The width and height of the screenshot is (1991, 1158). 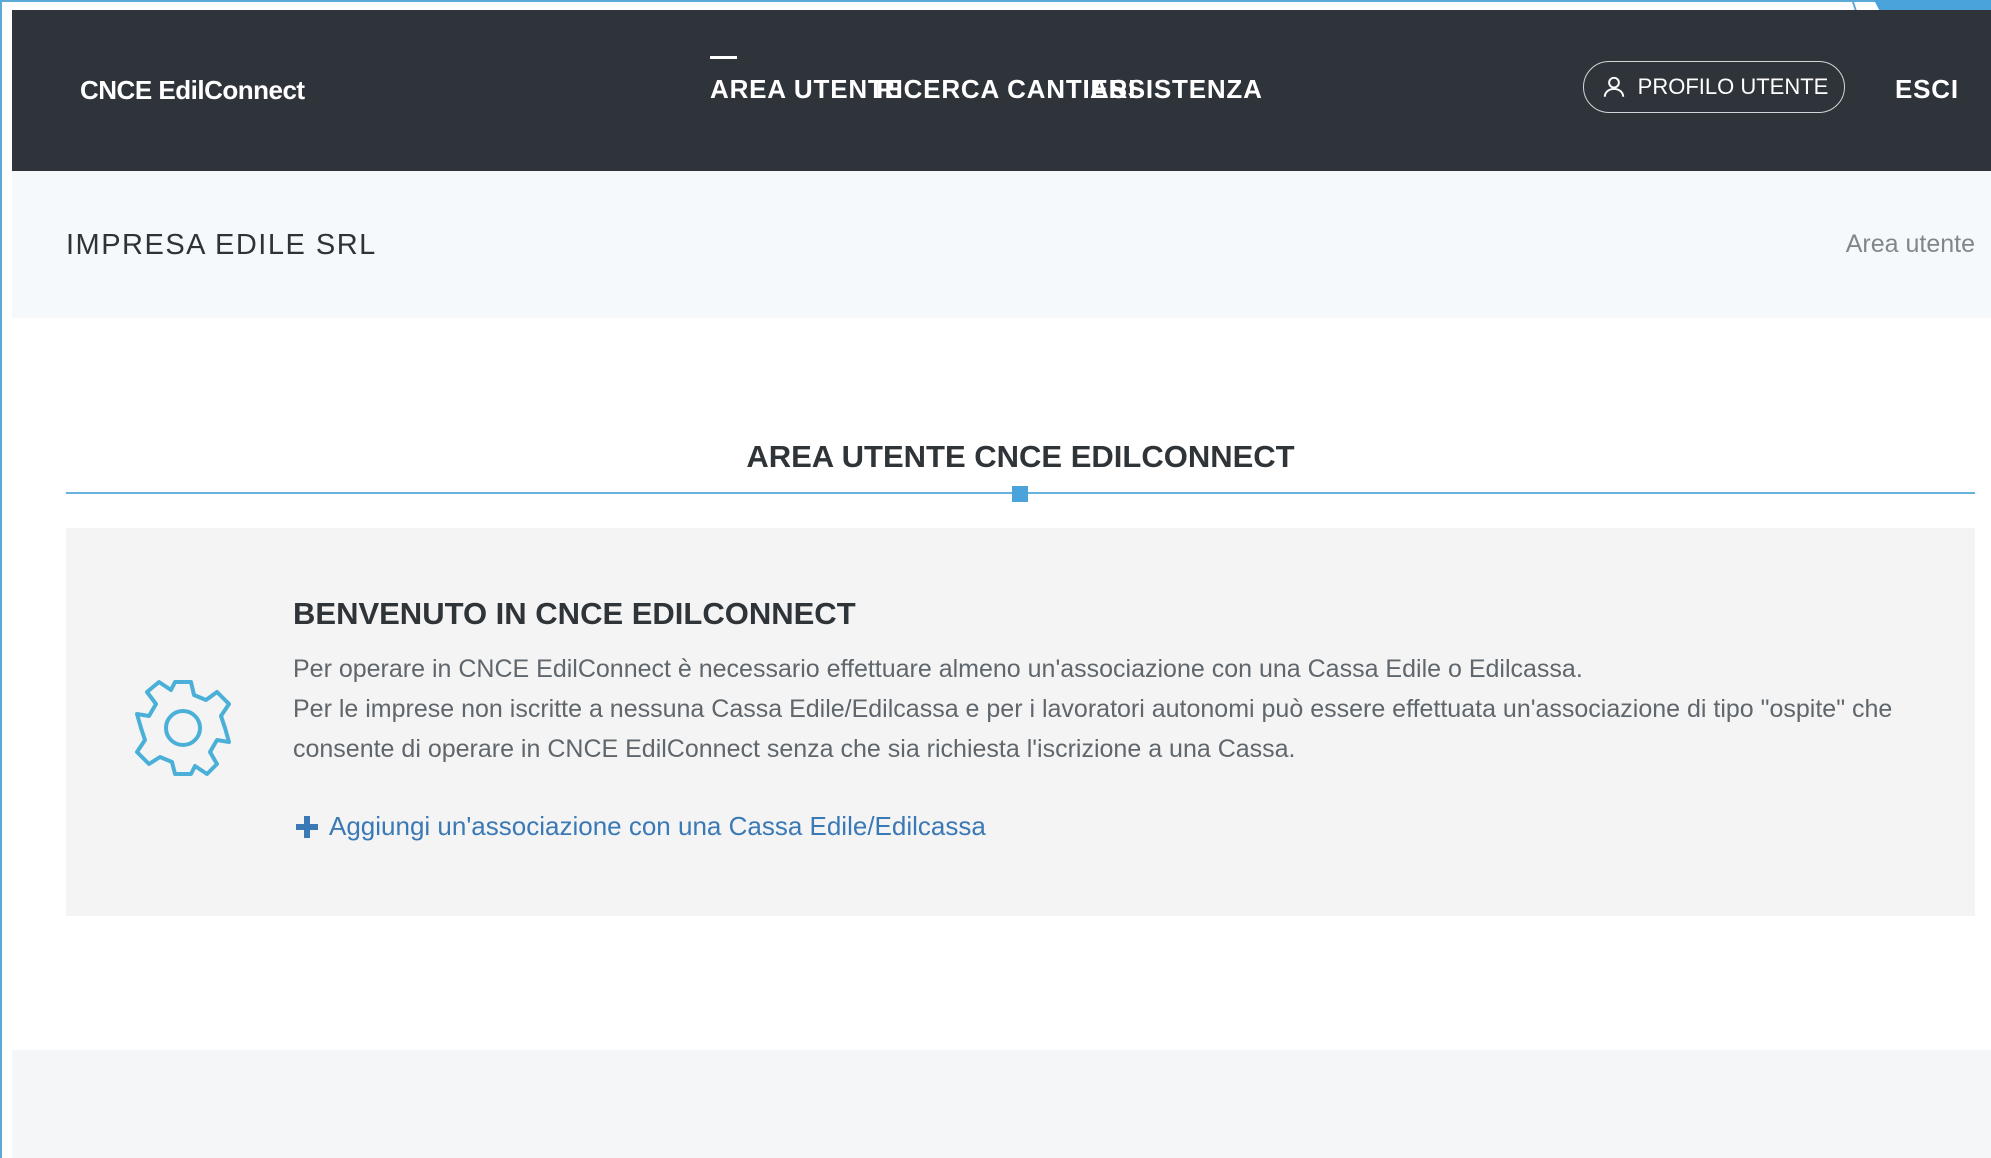 I want to click on nav-item-assistenza: ASSISTENZA, so click(x=1176, y=89).